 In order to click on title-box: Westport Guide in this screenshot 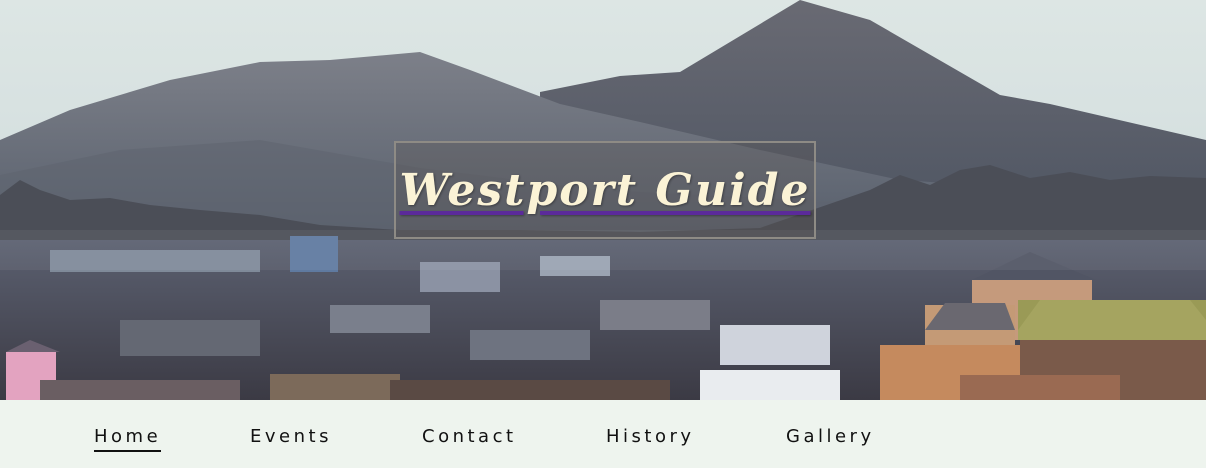, I will do `click(605, 190)`.